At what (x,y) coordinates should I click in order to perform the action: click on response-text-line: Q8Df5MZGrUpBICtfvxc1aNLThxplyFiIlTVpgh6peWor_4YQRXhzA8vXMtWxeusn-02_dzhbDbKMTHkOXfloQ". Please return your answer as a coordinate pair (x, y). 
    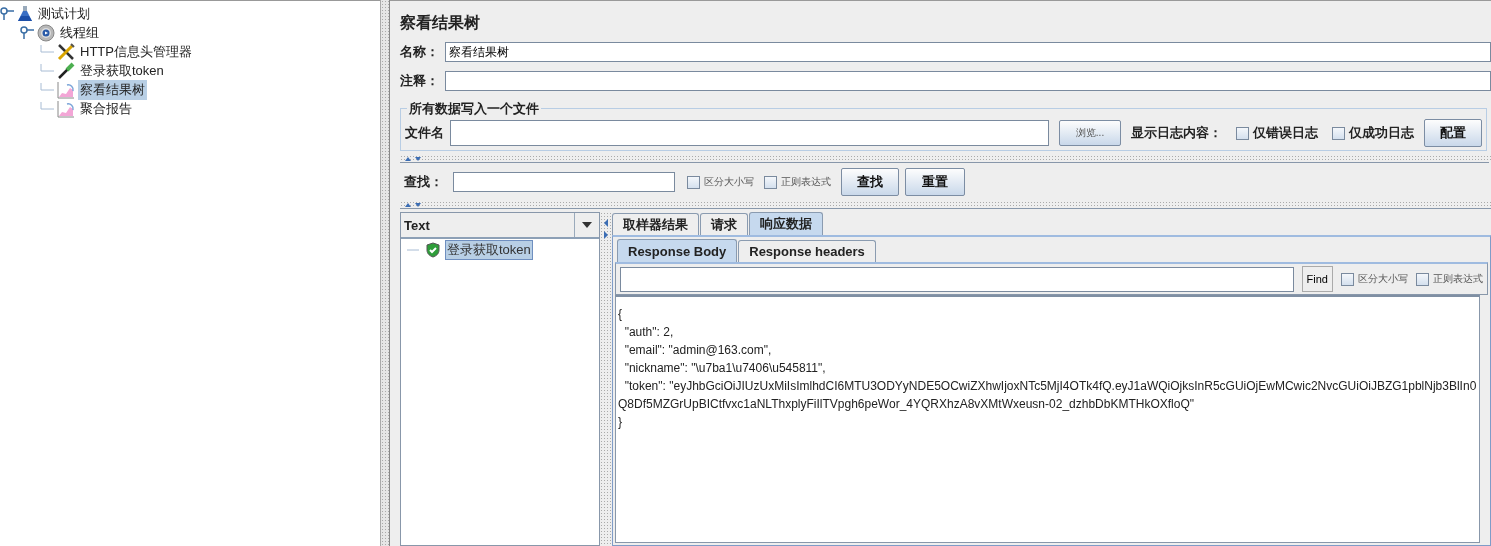
    Looking at the image, I should click on (906, 404).